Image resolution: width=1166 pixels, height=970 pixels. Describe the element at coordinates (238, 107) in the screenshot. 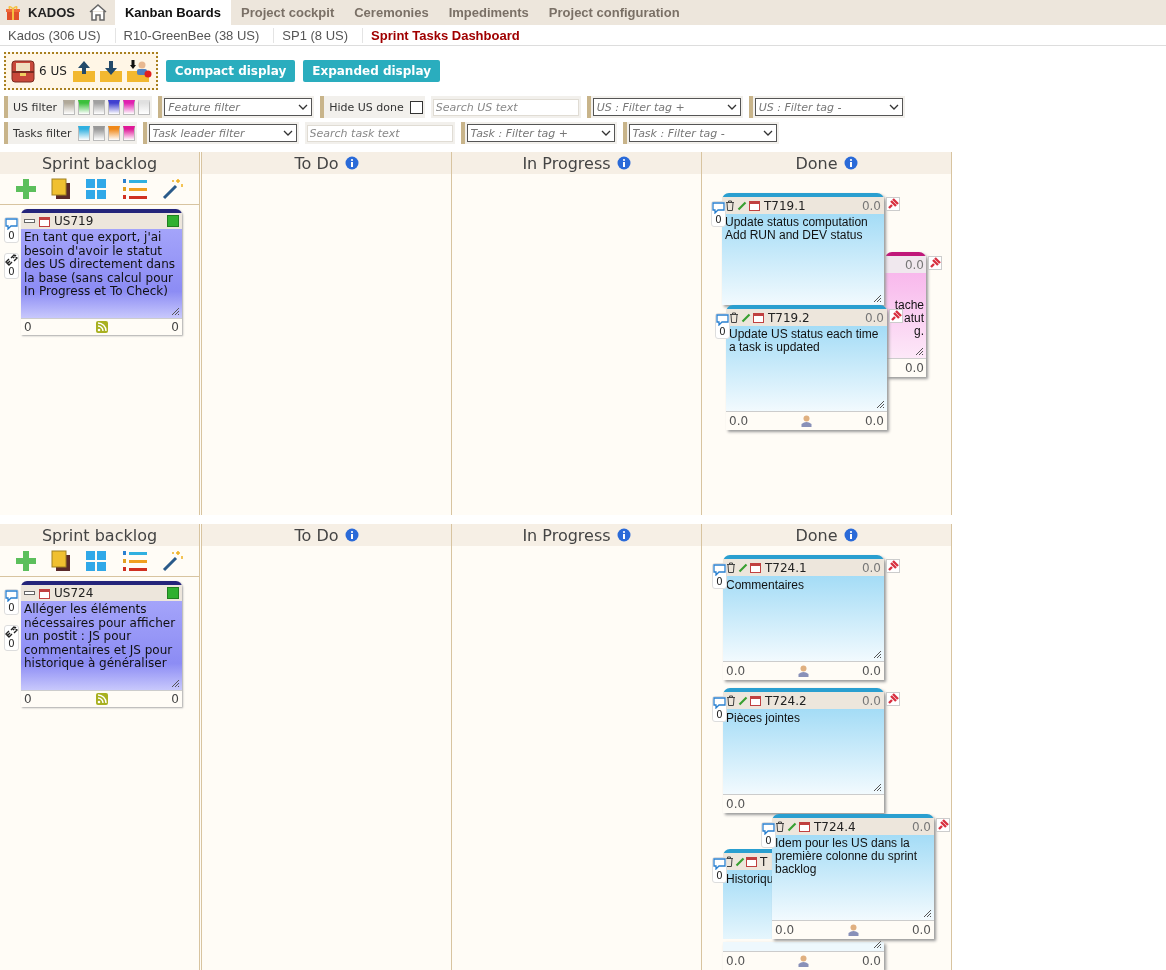

I see `filter-dropdown: Feature filter` at that location.